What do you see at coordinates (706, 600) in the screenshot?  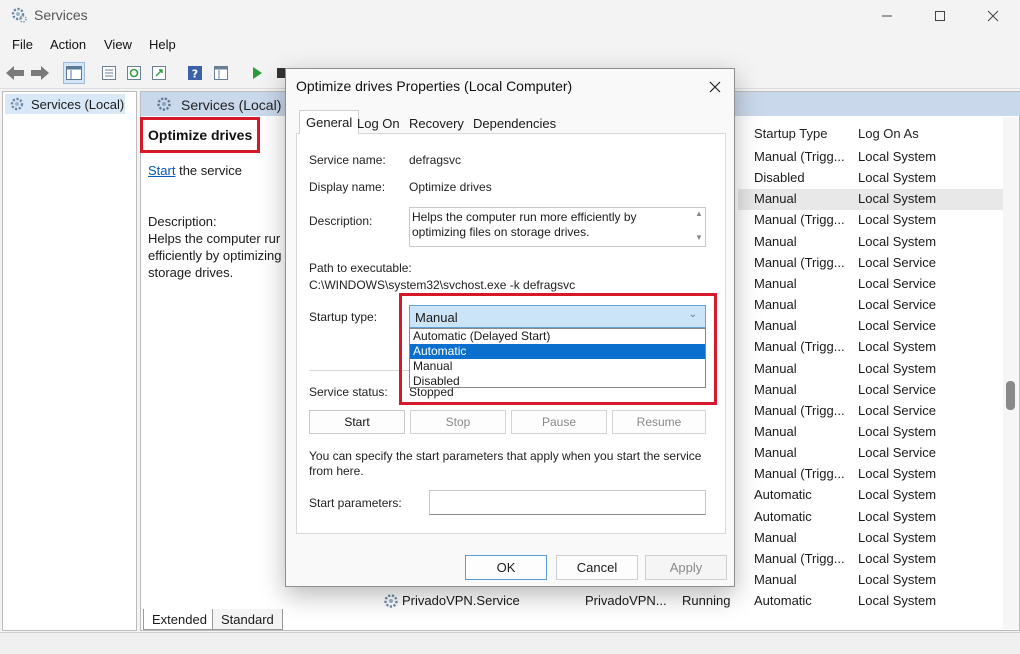 I see `service-status-cell: Running` at bounding box center [706, 600].